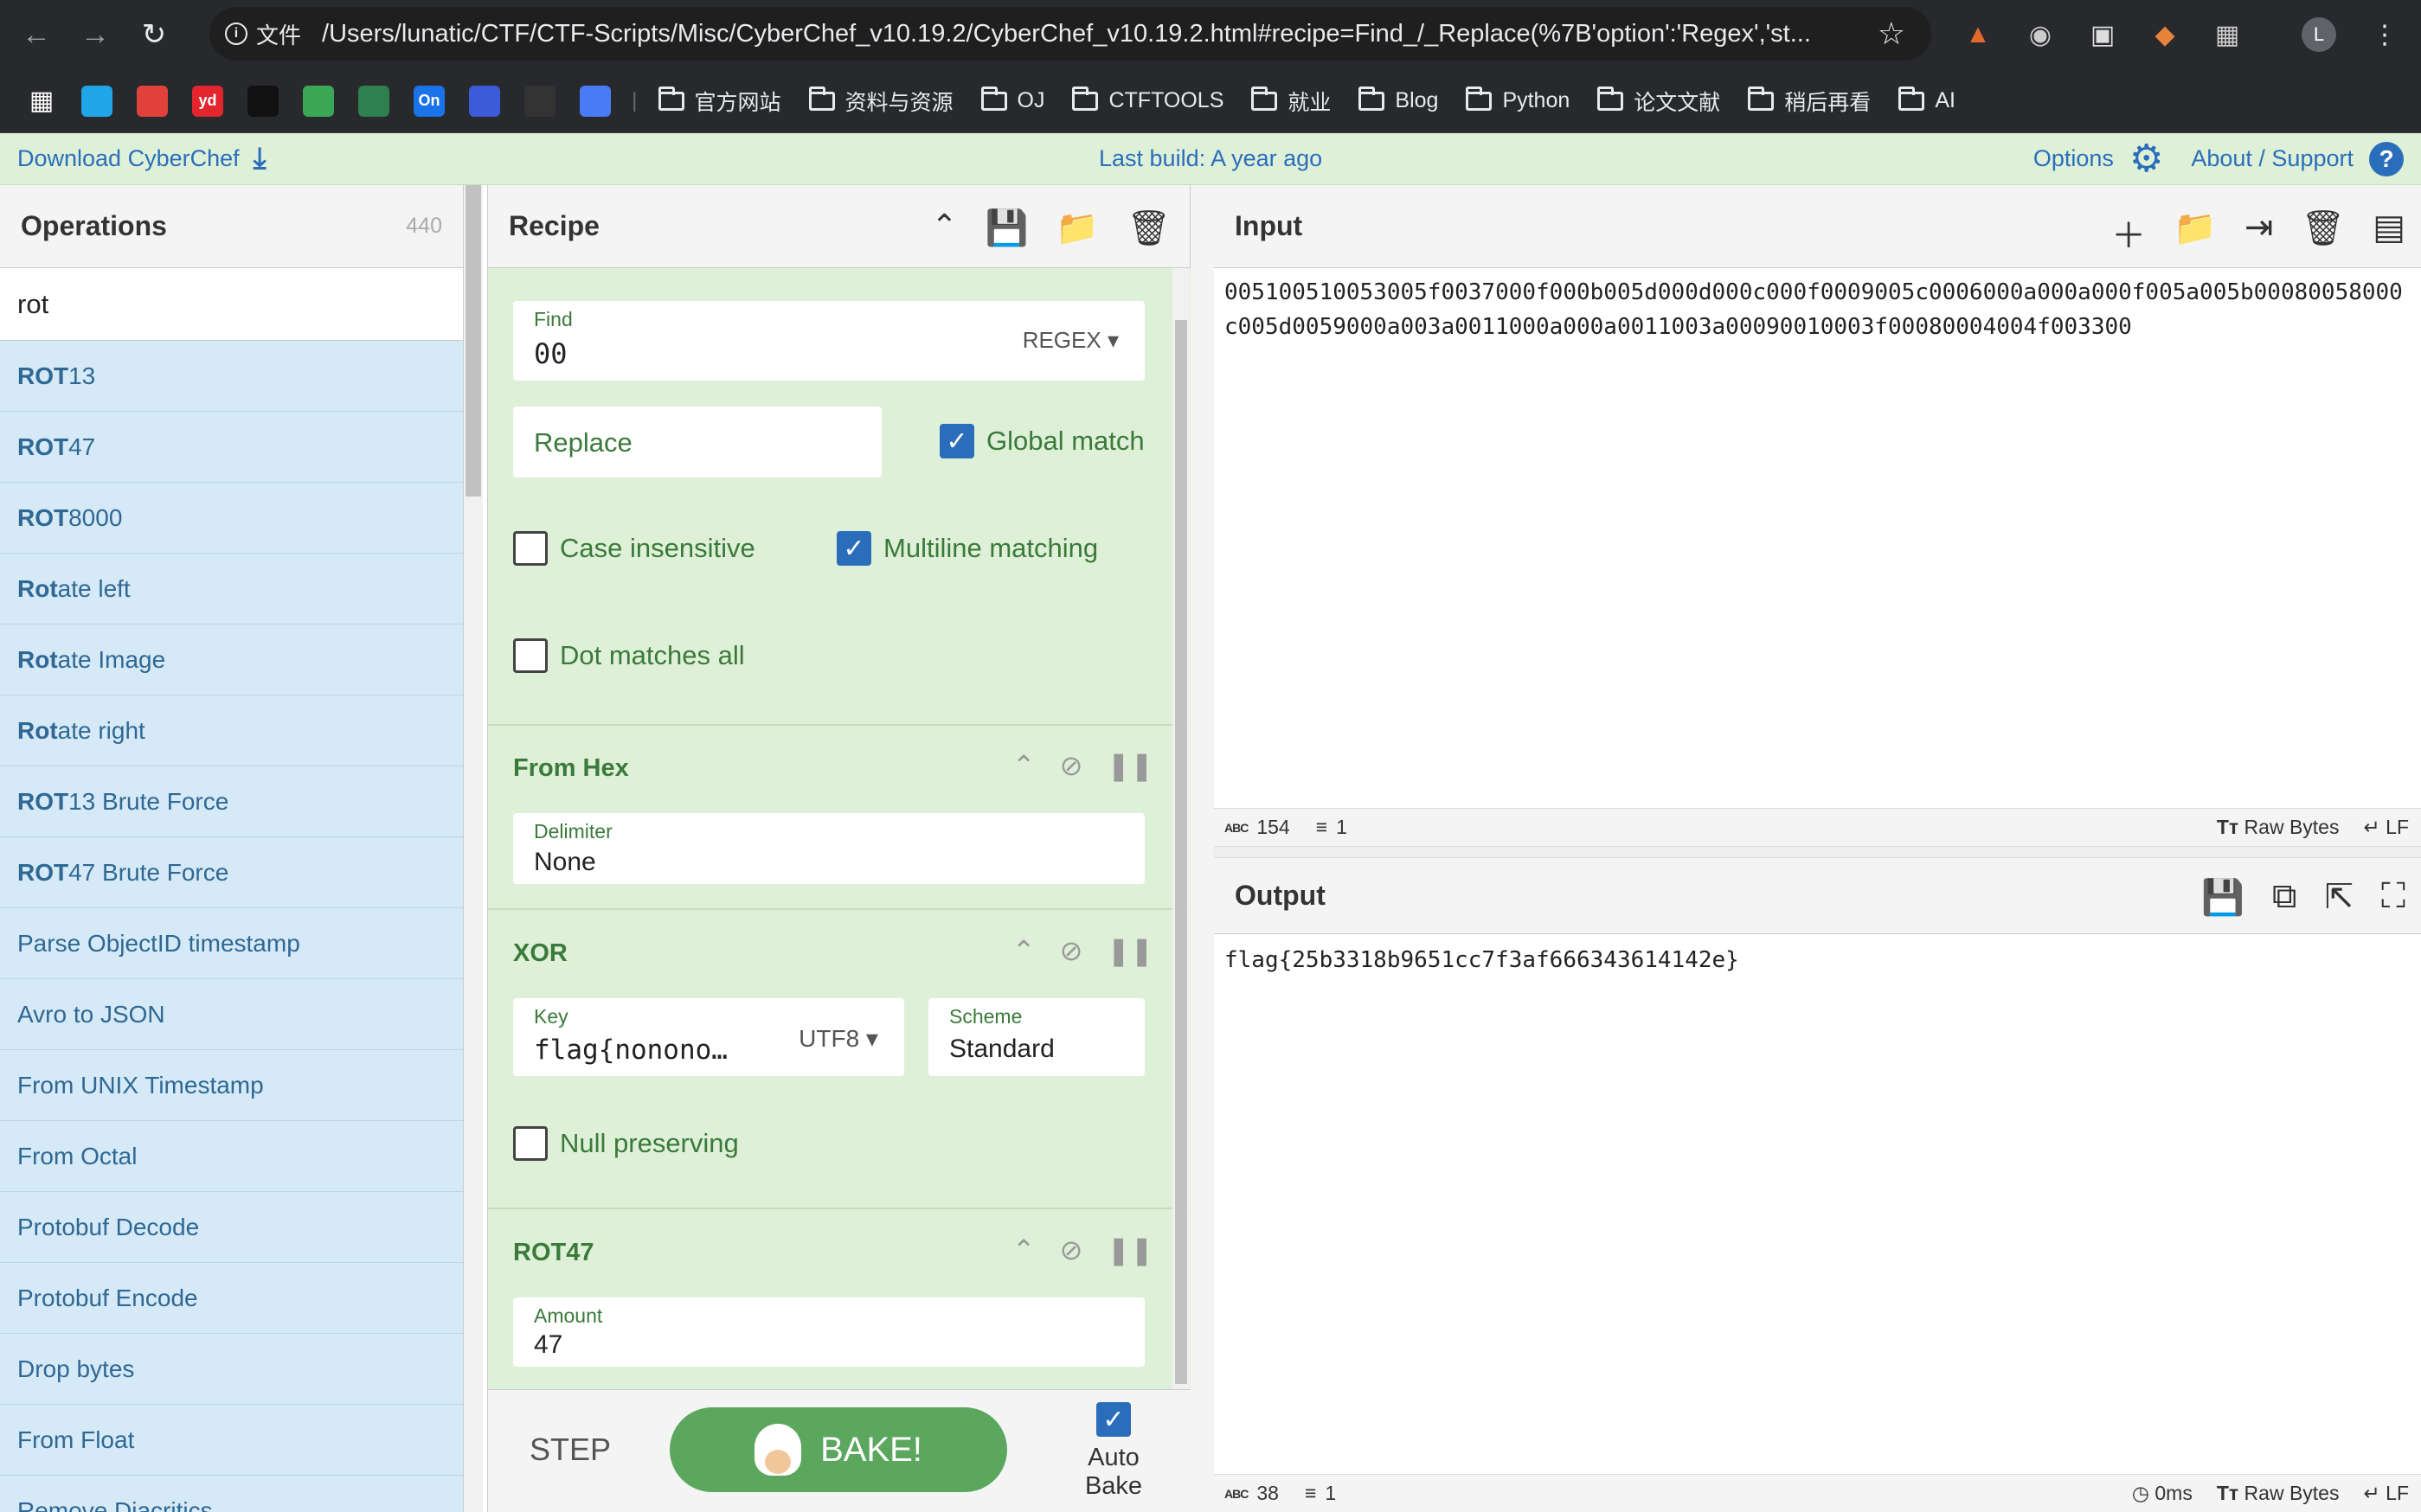 This screenshot has width=2421, height=1512. Describe the element at coordinates (231, 1227) in the screenshot. I see `operation-item: Protobuf Decode` at that location.